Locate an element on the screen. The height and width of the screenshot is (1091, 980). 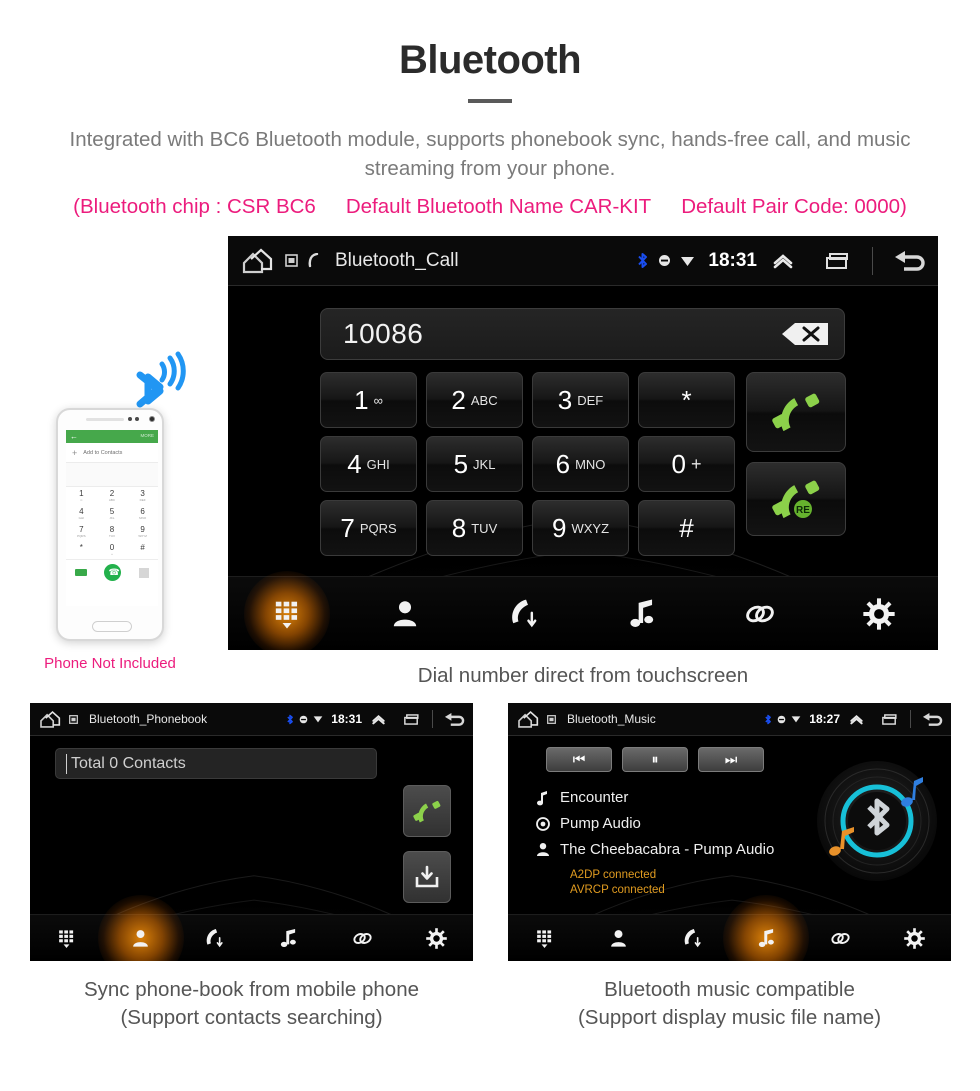
key-1: 1 ∞ is located at coordinates (368, 400).